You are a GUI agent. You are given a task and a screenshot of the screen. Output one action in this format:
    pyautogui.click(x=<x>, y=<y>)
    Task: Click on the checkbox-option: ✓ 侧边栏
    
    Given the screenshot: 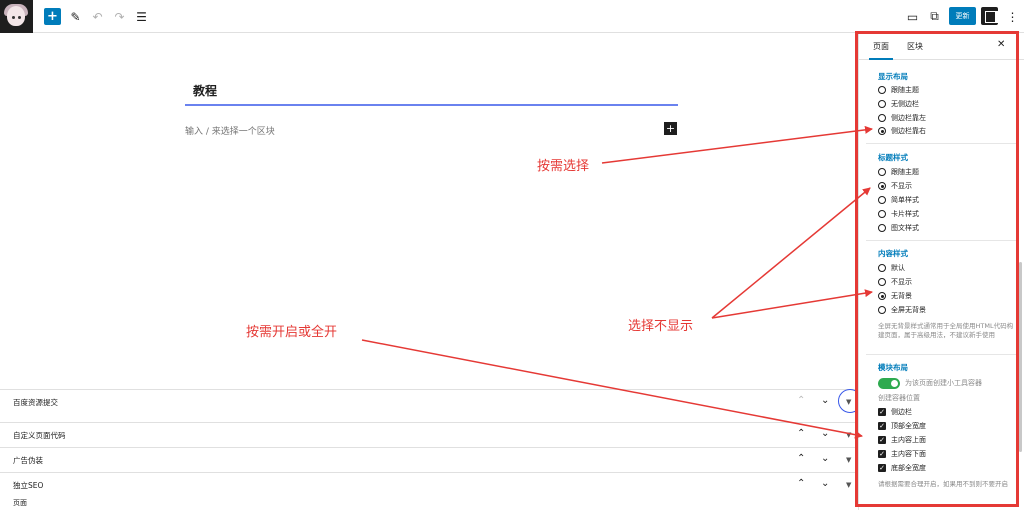 What is the action you would take?
    pyautogui.click(x=895, y=412)
    